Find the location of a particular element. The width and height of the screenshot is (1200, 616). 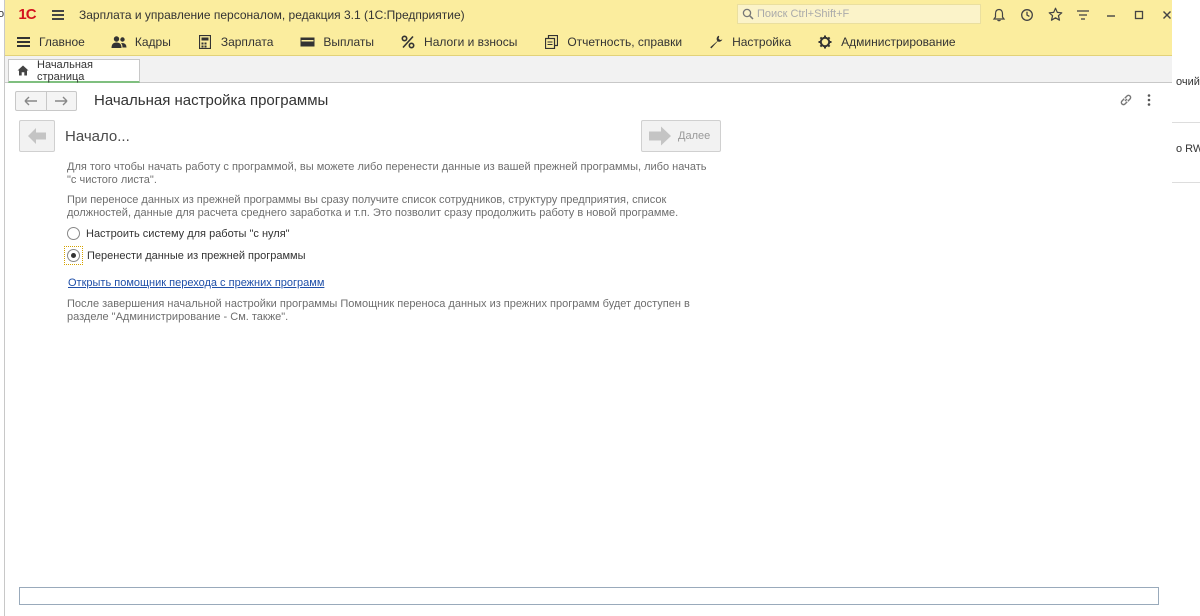

section-administration: Администрирование is located at coordinates (886, 42).